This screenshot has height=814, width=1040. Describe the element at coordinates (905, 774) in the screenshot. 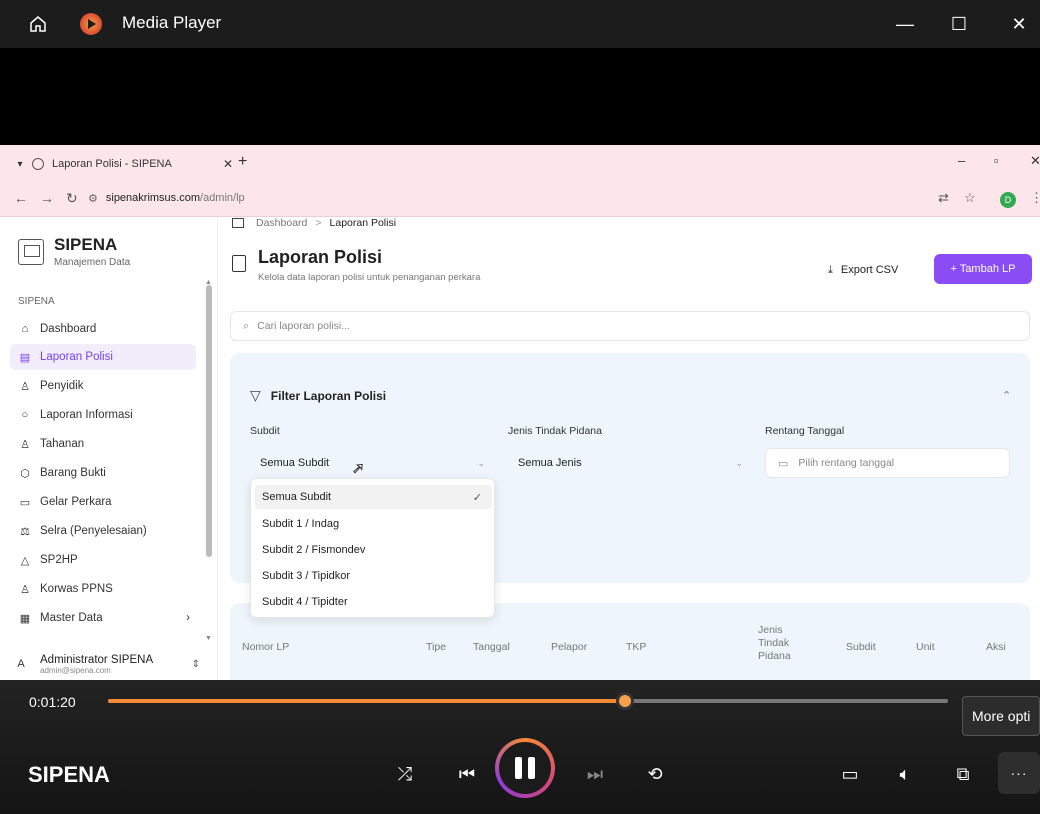

I see `volume-icon: 🔈︎` at that location.